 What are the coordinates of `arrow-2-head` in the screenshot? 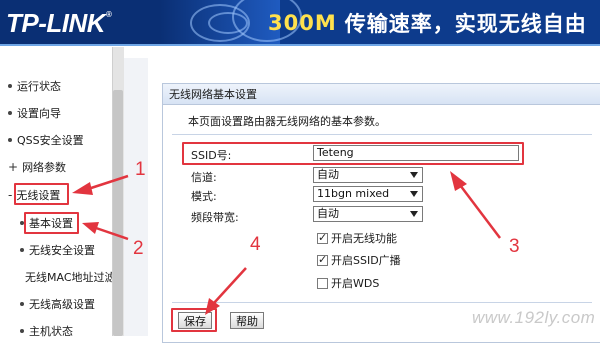 It's located at (90, 228).